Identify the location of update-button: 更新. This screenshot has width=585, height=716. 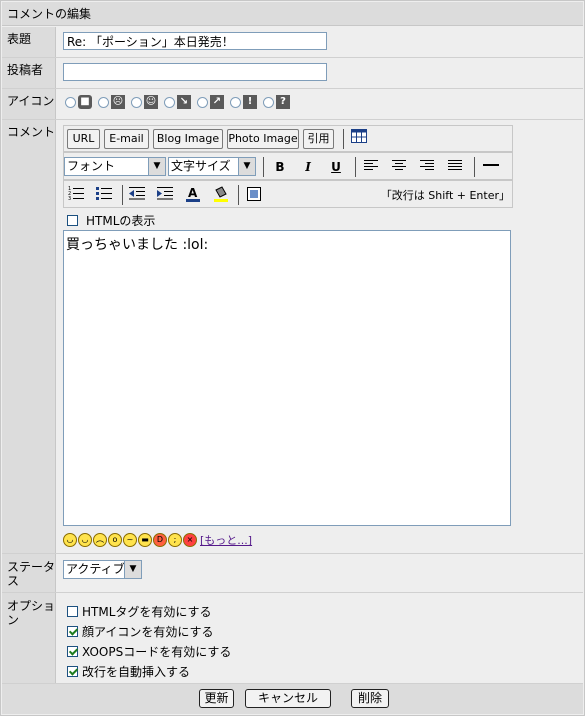
(216, 698).